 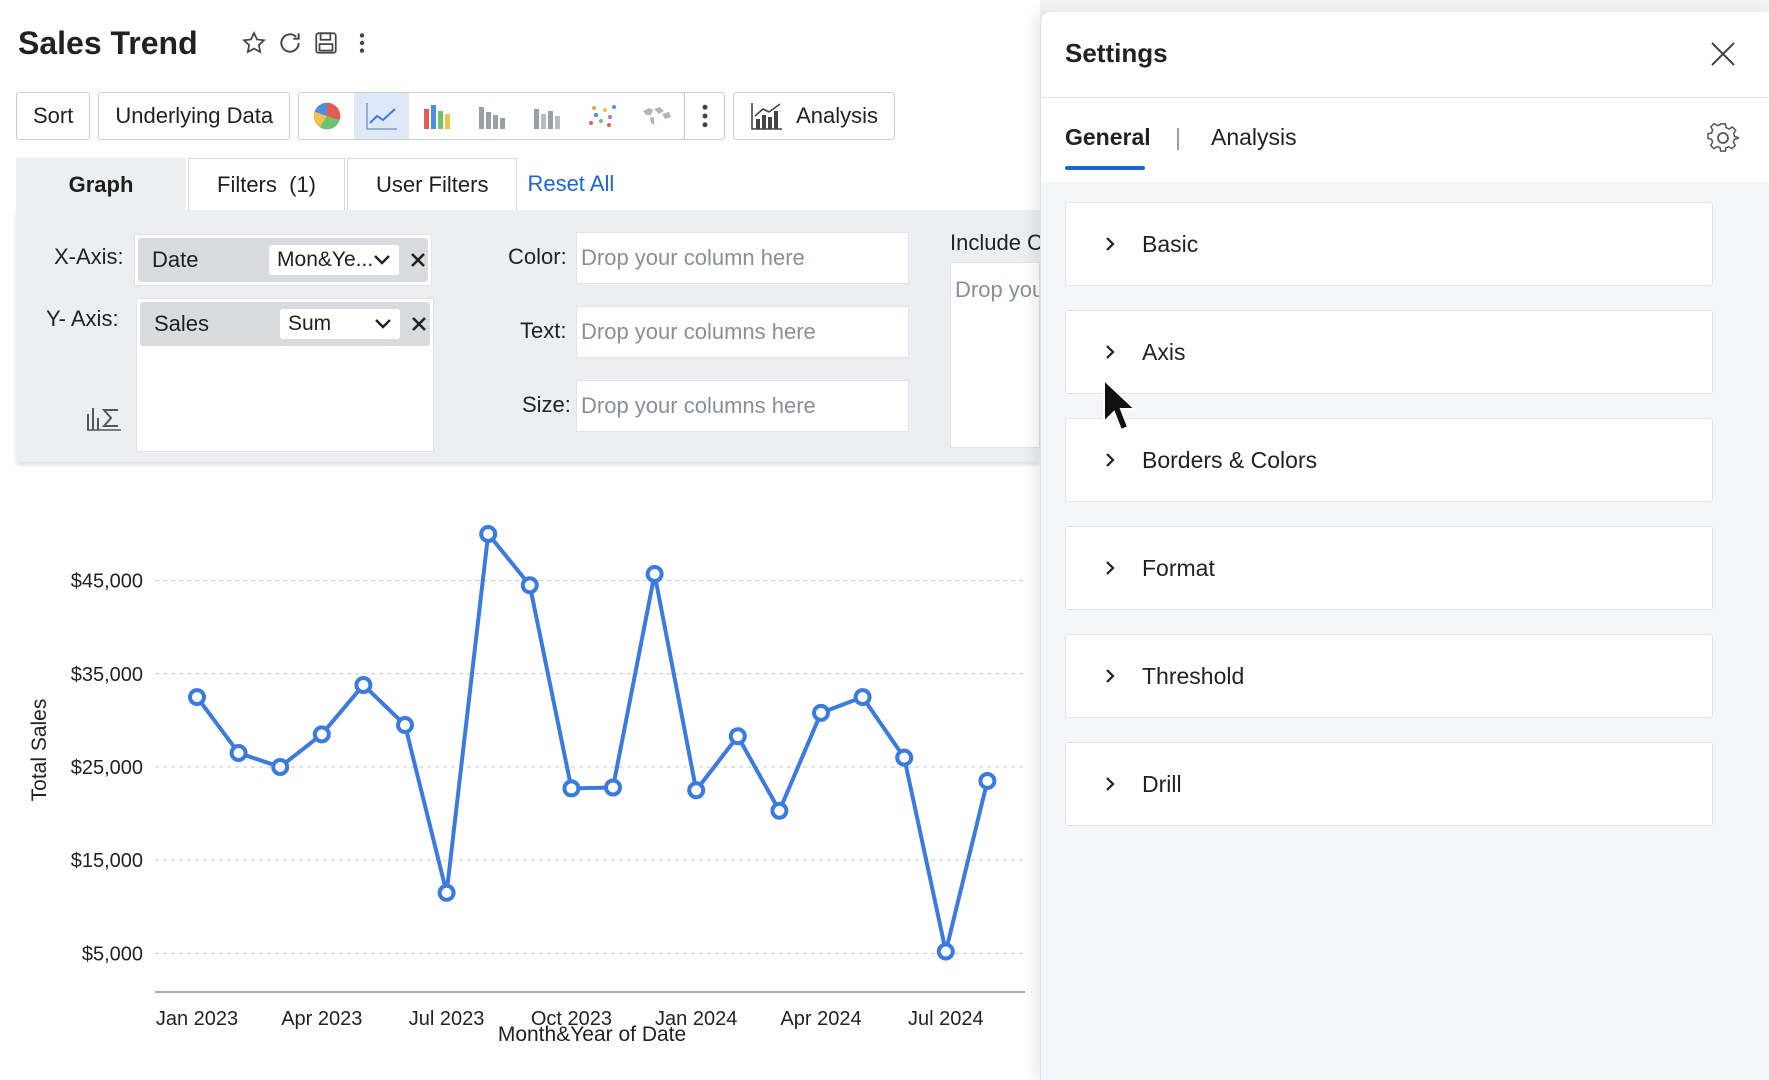 What do you see at coordinates (1162, 783) in the screenshot?
I see `section-label: Drill` at bounding box center [1162, 783].